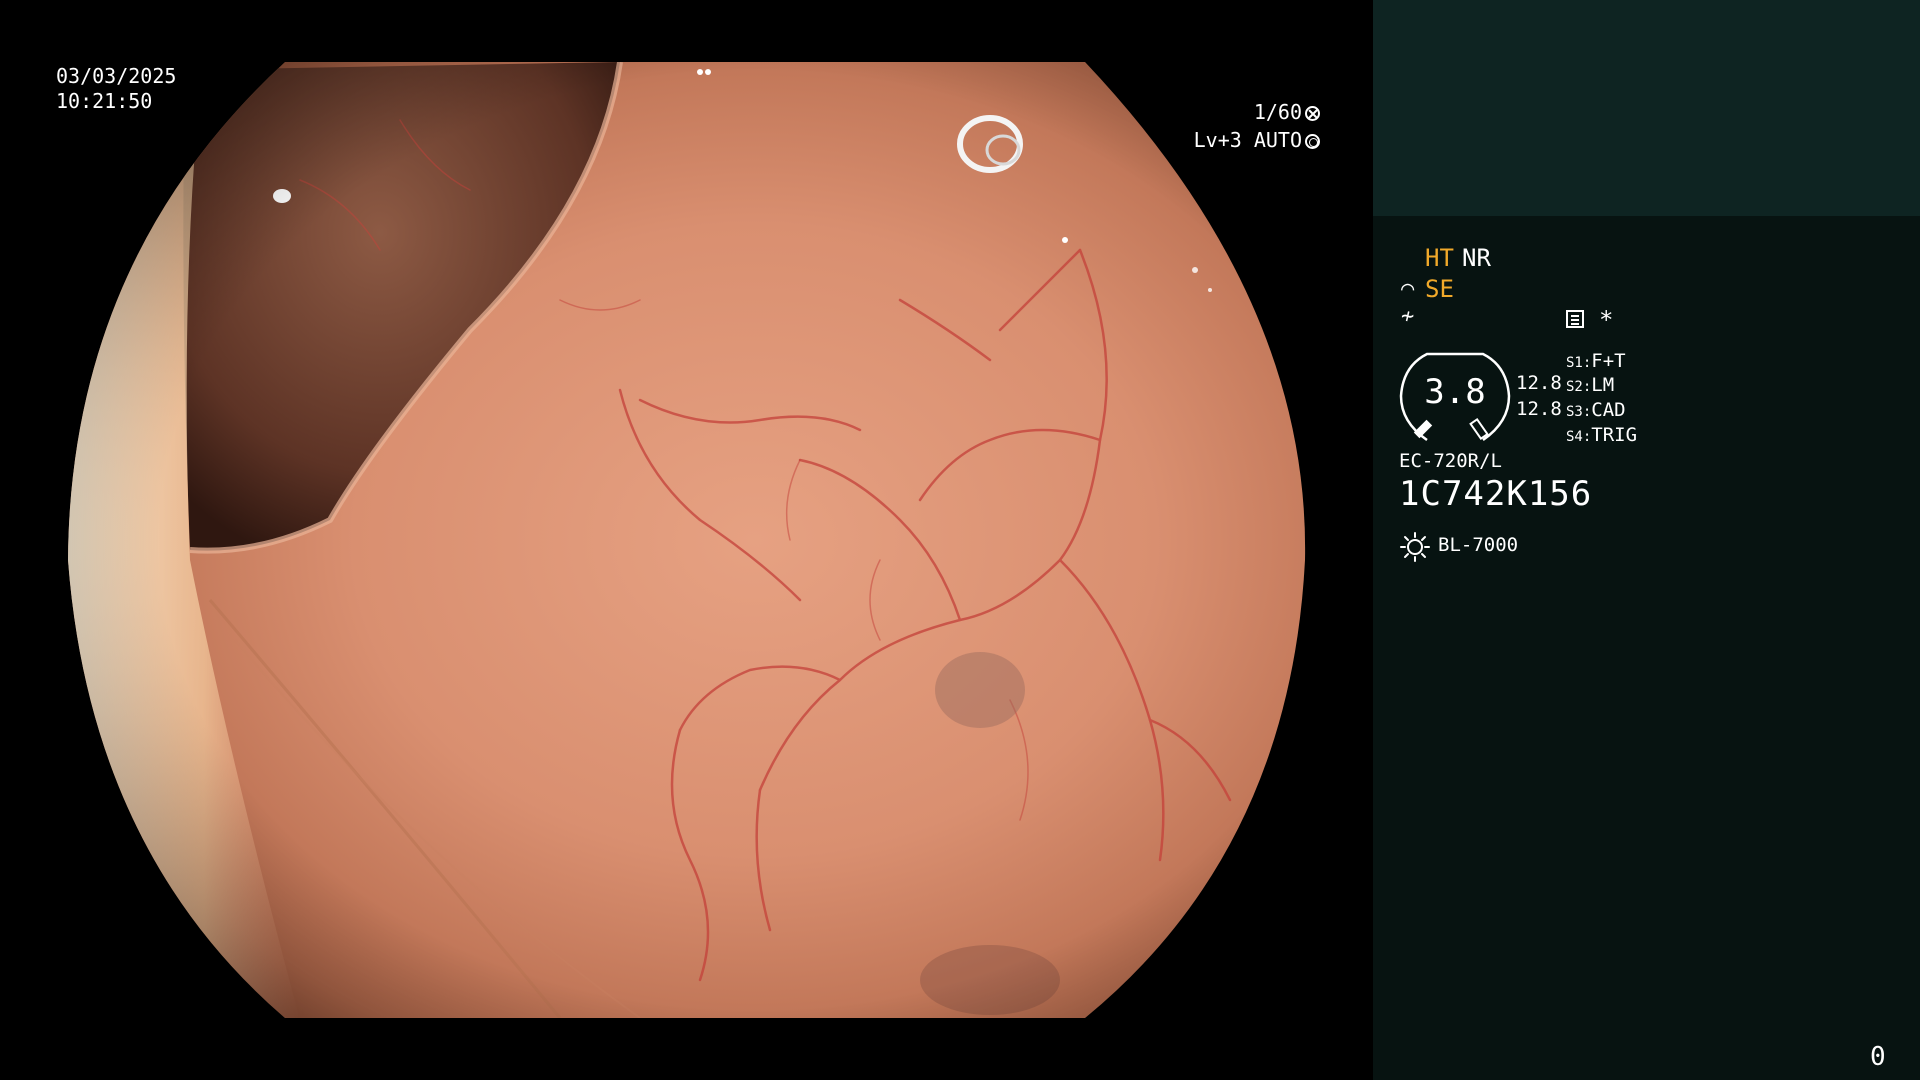 The height and width of the screenshot is (1080, 1920). What do you see at coordinates (1455, 392) in the screenshot?
I see `zoom-value: 3.8` at bounding box center [1455, 392].